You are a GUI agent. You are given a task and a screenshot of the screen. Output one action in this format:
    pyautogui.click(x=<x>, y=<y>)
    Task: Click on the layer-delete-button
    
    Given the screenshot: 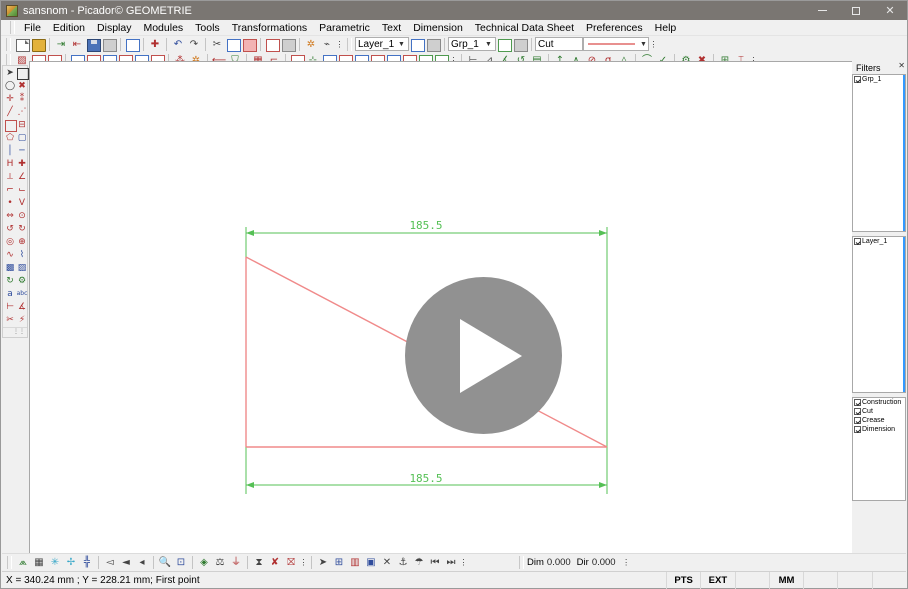 What is the action you would take?
    pyautogui.click(x=433, y=44)
    